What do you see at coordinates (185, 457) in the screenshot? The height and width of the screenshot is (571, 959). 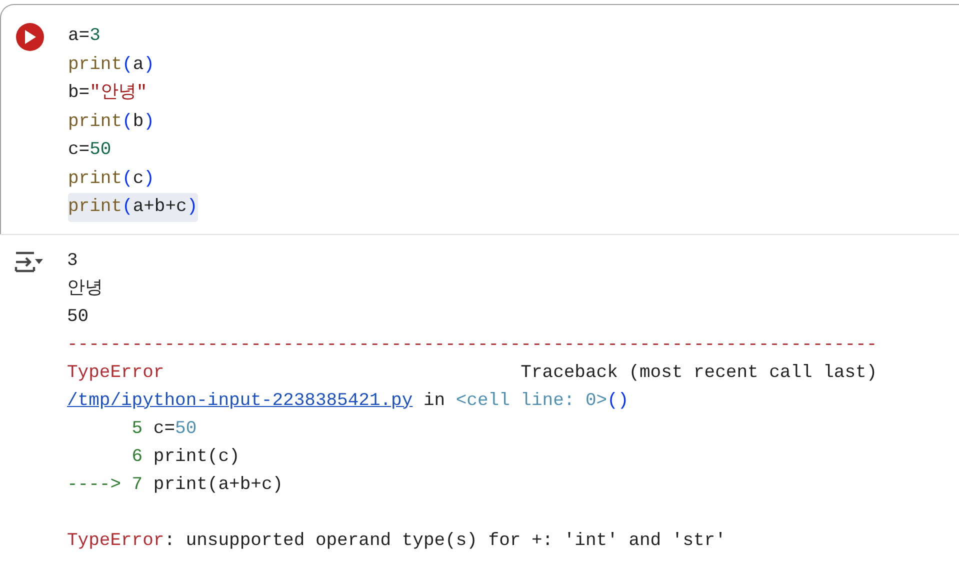 I see `output-line: 6 print(c)` at bounding box center [185, 457].